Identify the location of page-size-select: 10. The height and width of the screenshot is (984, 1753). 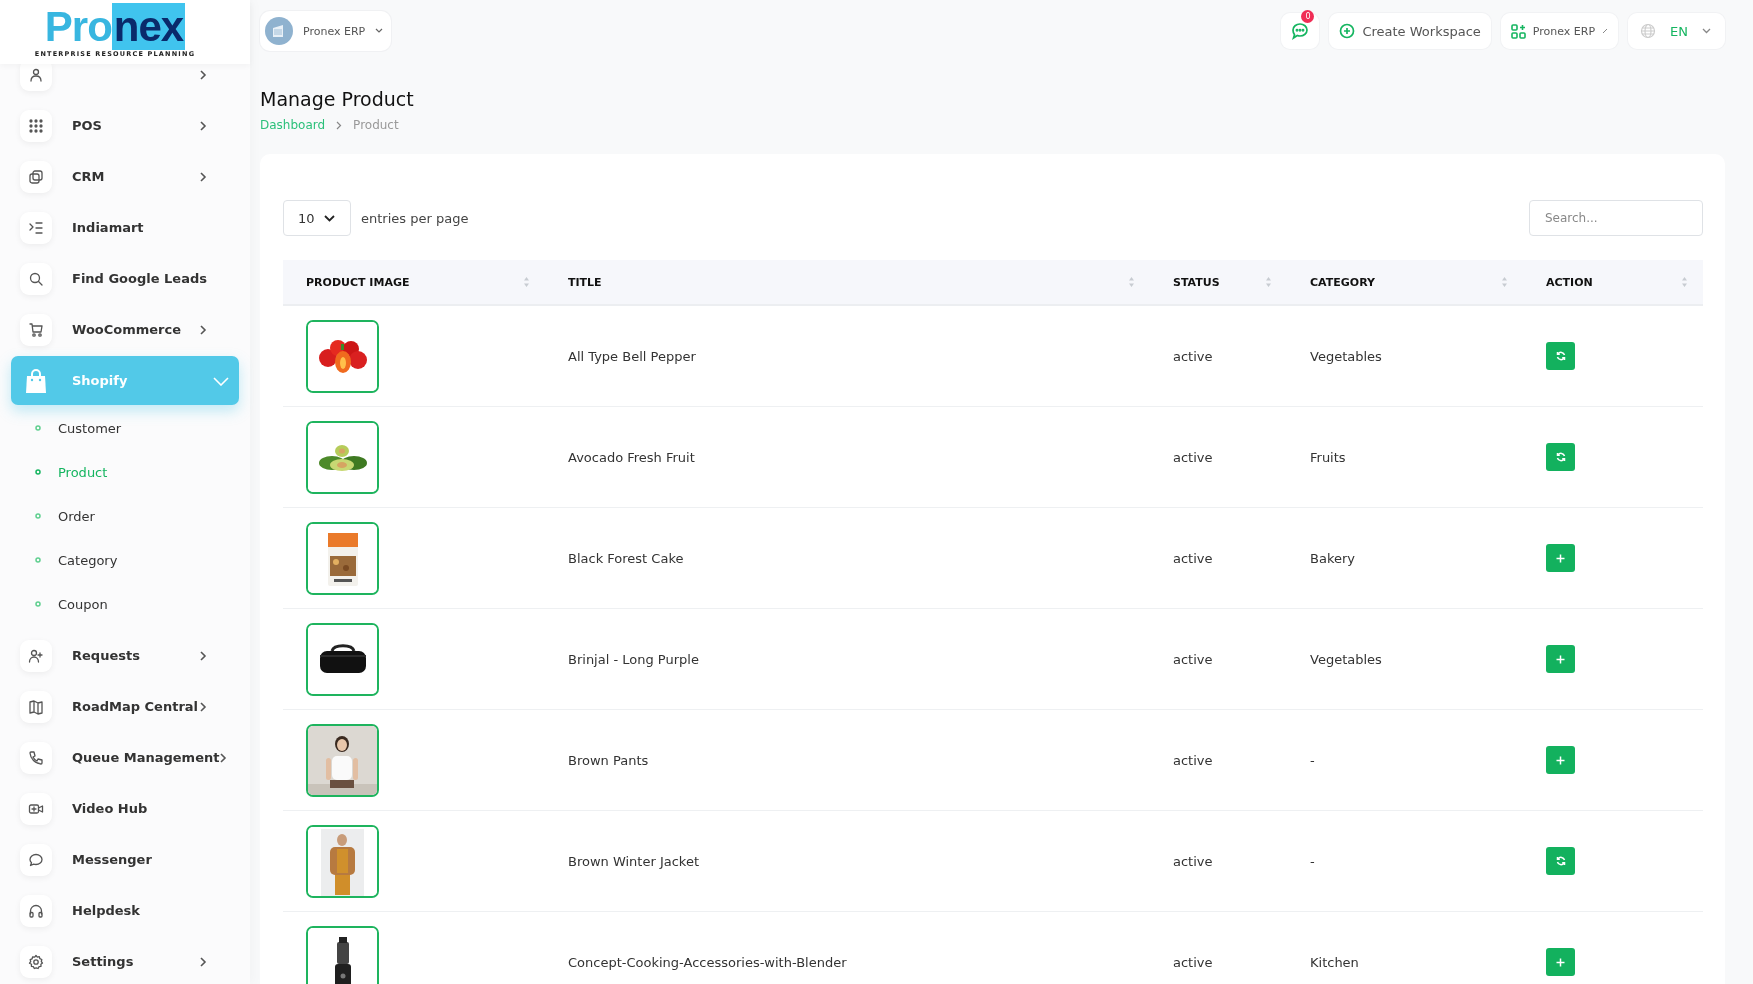
(317, 218).